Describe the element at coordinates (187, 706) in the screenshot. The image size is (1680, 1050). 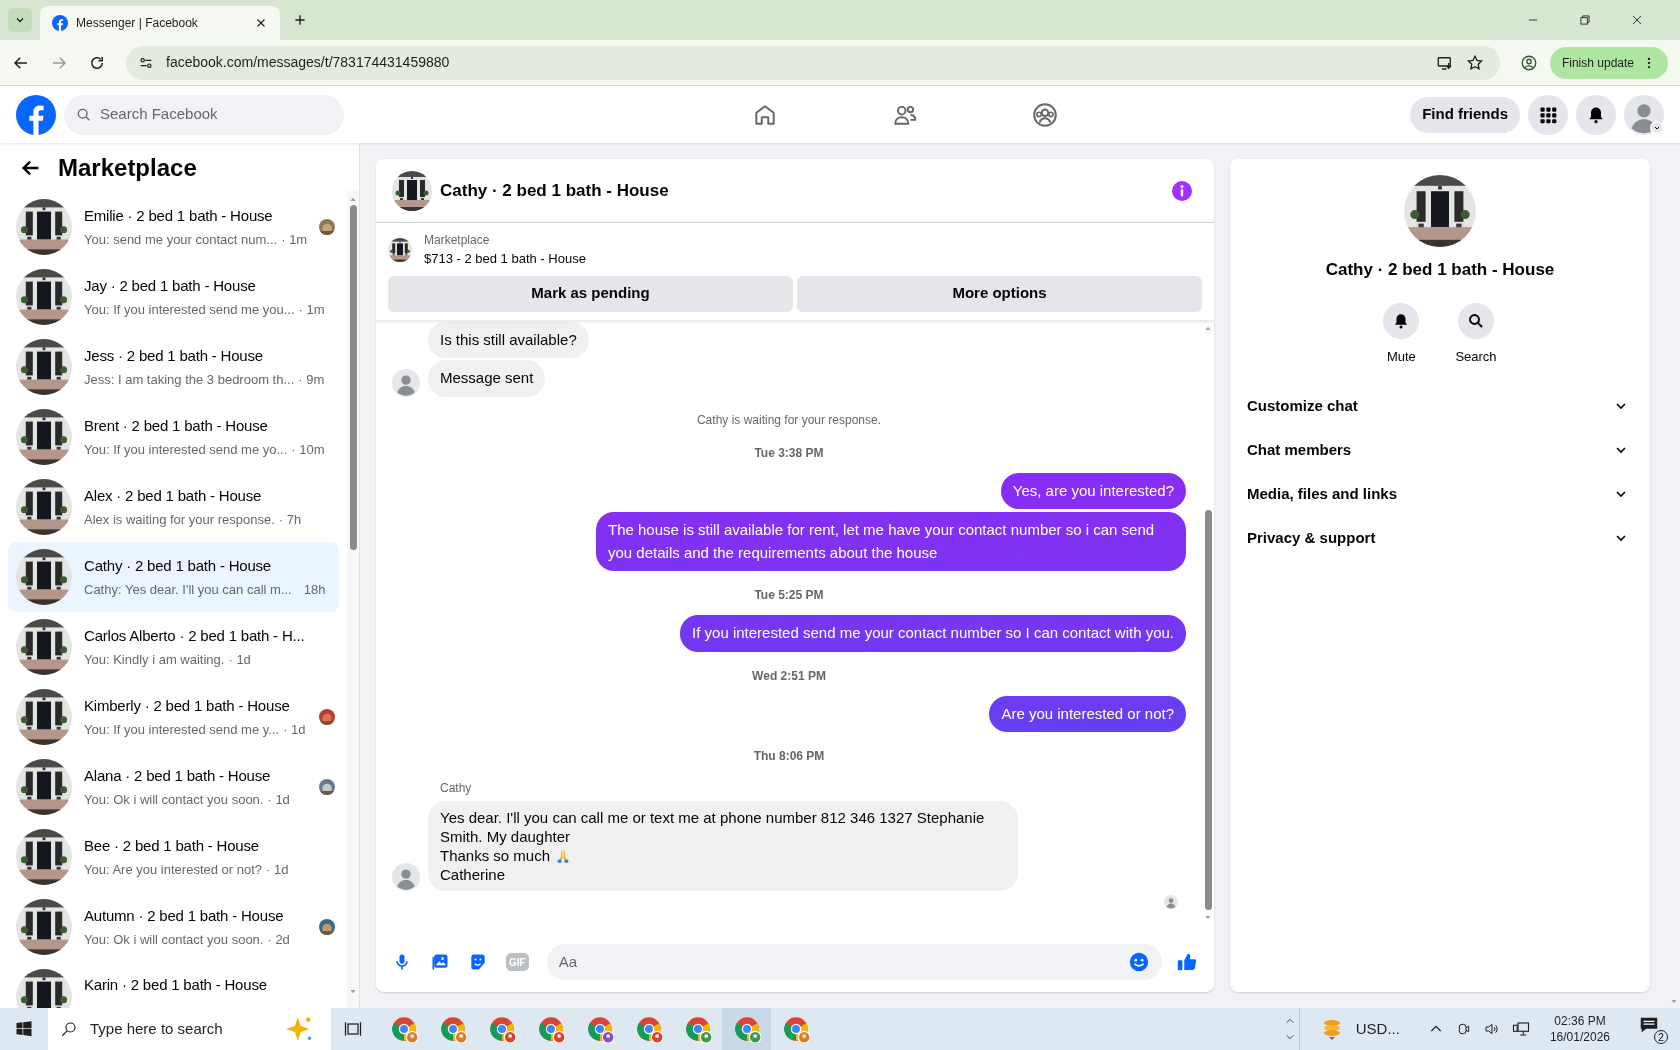
I see `conversation-name: Kimberly · 2 bed 1 bath - House` at that location.